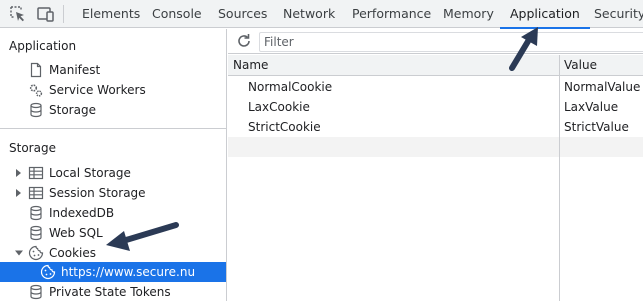 The image size is (643, 301). Describe the element at coordinates (391, 14) in the screenshot. I see `tab-performance: Performance` at that location.